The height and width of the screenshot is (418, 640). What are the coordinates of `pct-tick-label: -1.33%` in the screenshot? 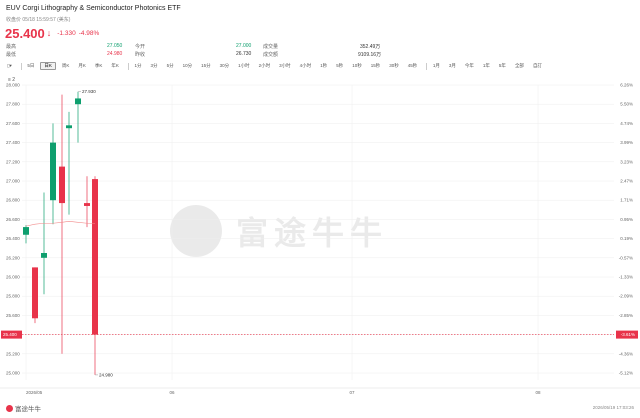 It's located at (626, 277).